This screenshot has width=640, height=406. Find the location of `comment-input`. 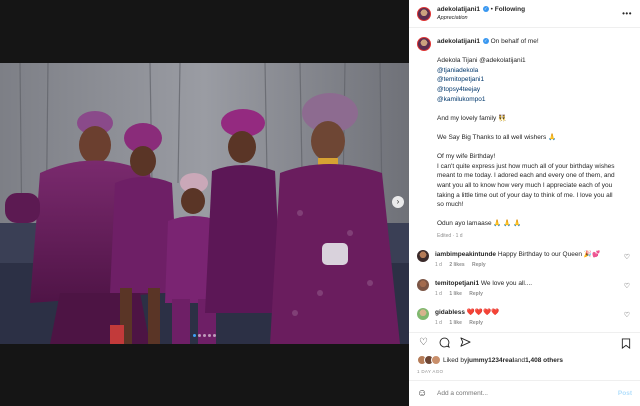

comment-input is located at coordinates (527, 393).